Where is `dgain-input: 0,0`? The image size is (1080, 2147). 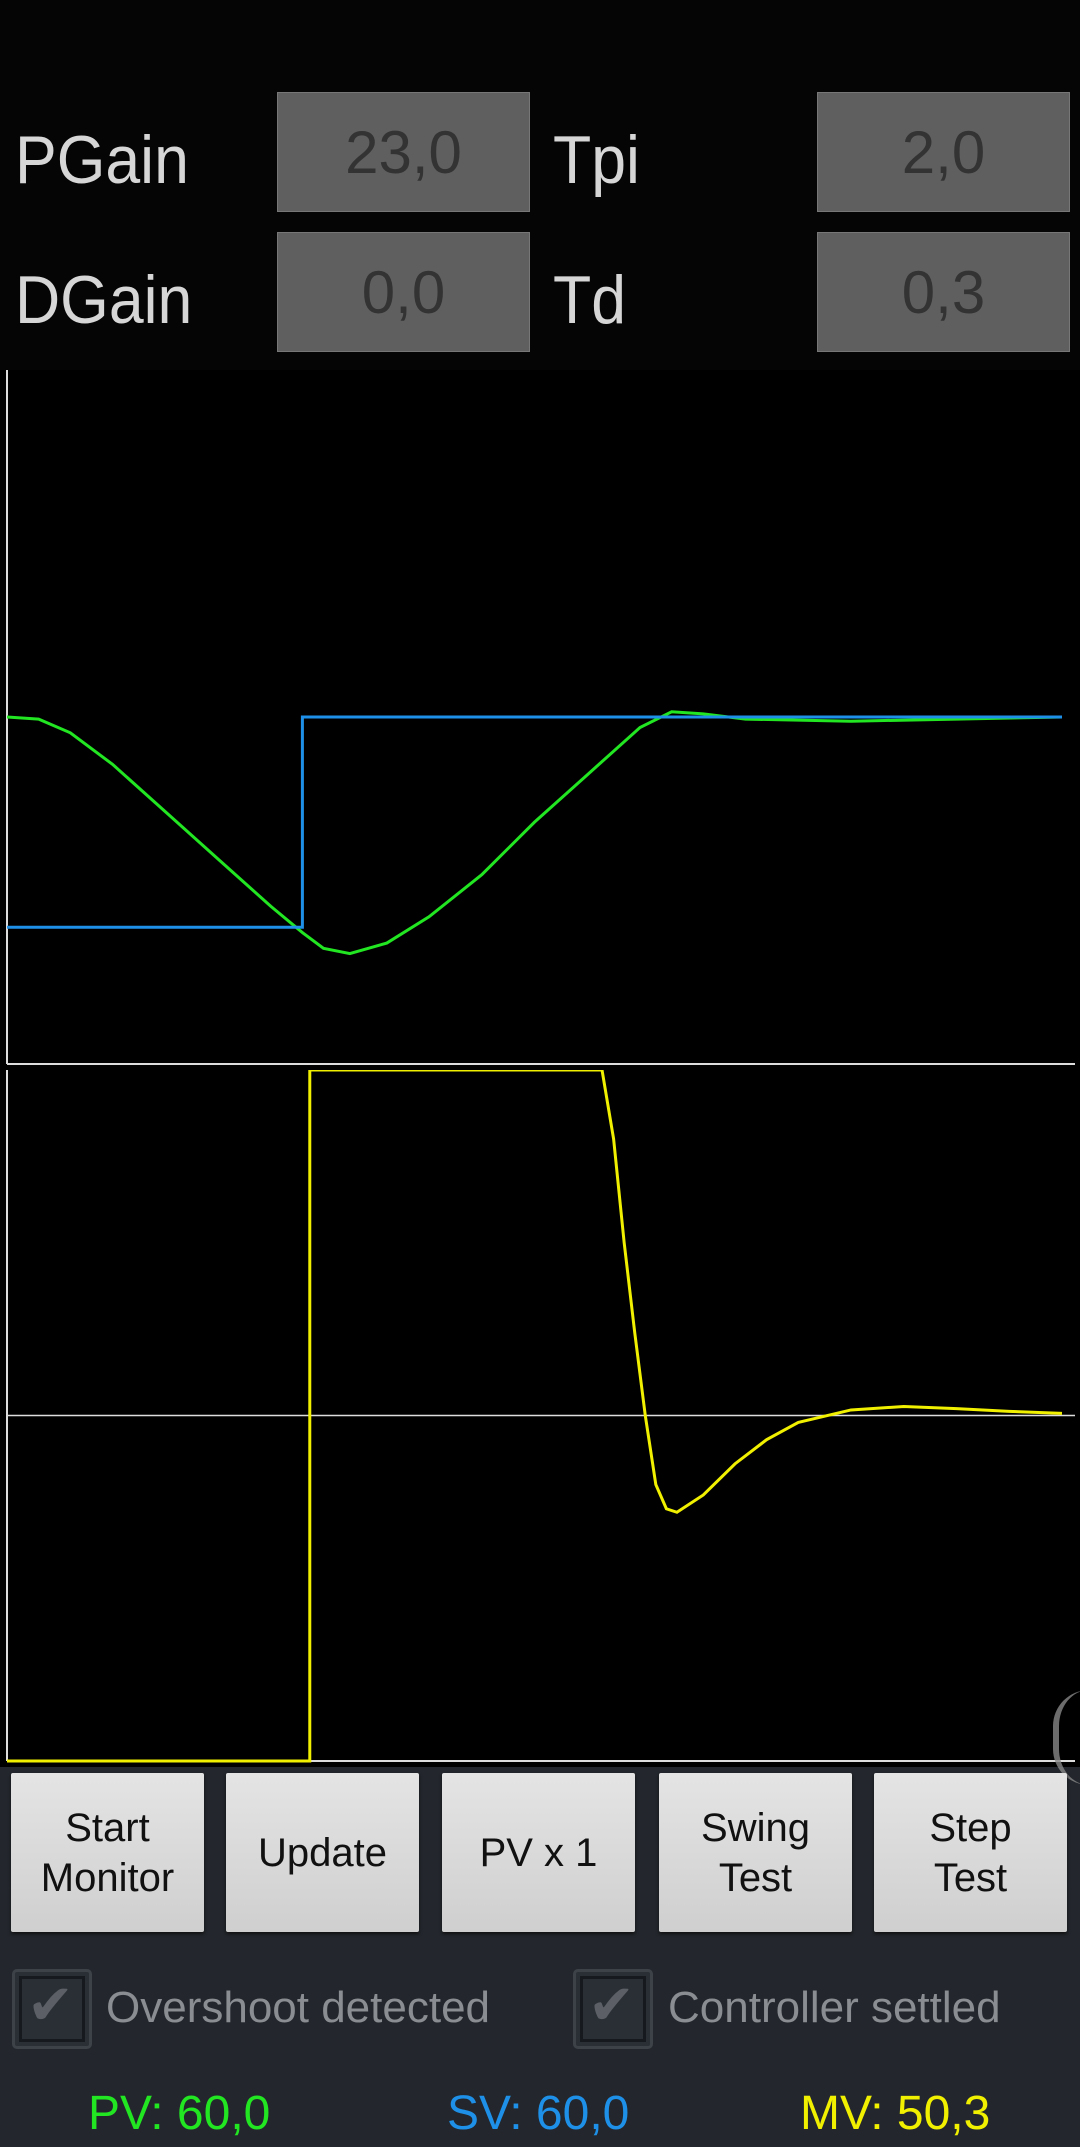 dgain-input: 0,0 is located at coordinates (403, 292).